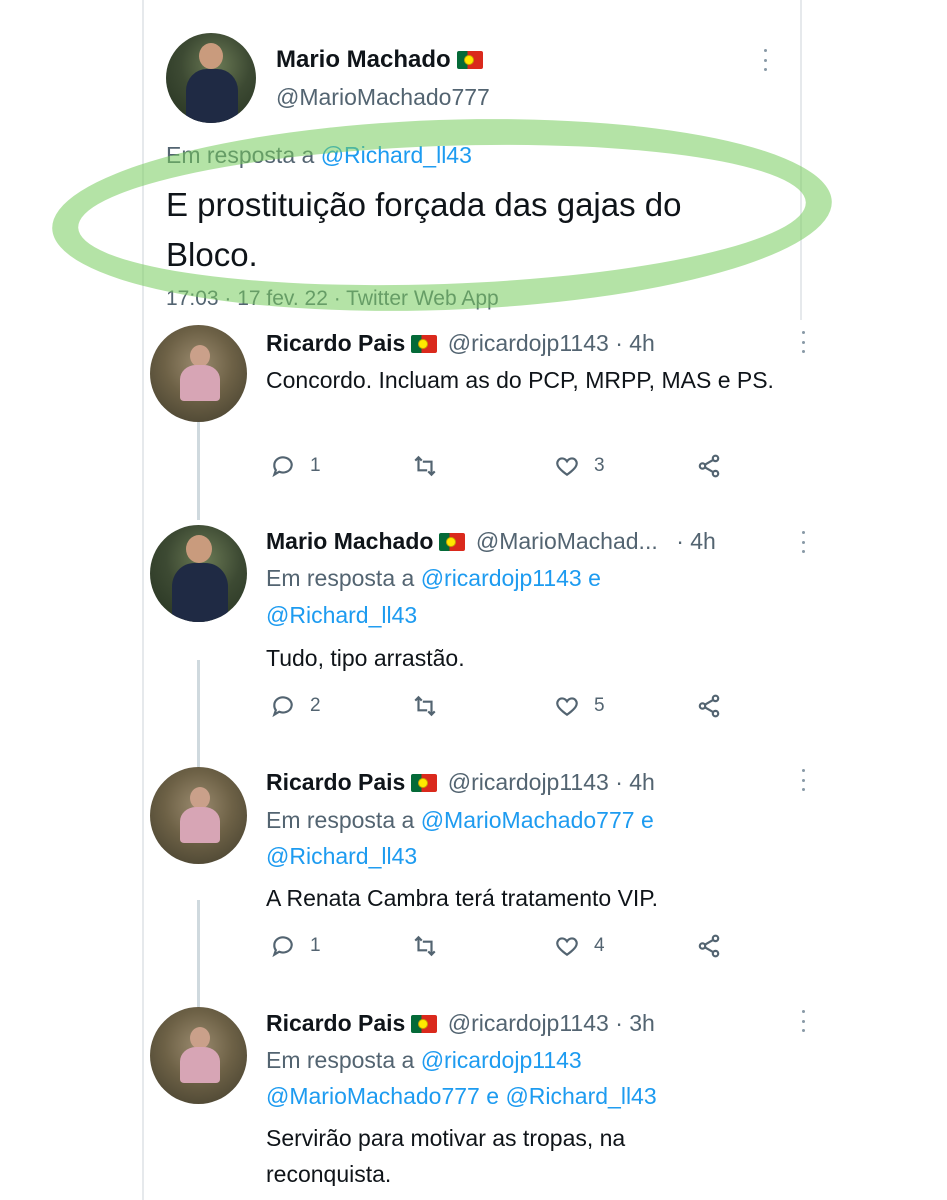 This screenshot has width=947, height=1200. Describe the element at coordinates (599, 945) in the screenshot. I see `like-count: 4` at that location.